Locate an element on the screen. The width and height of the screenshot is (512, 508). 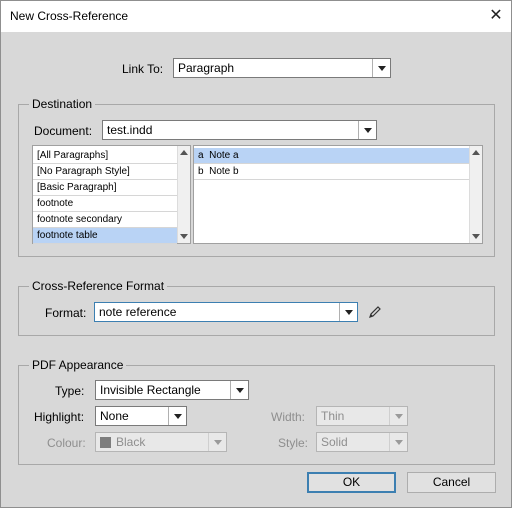
link-to-dropdown: Paragraph is located at coordinates (282, 68).